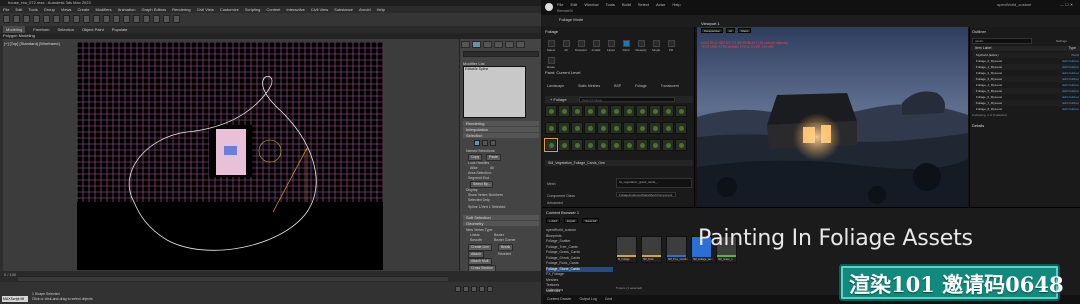 Image resolution: width=1080 pixels, height=304 pixels. I want to click on copy-button: Copy, so click(475, 157).